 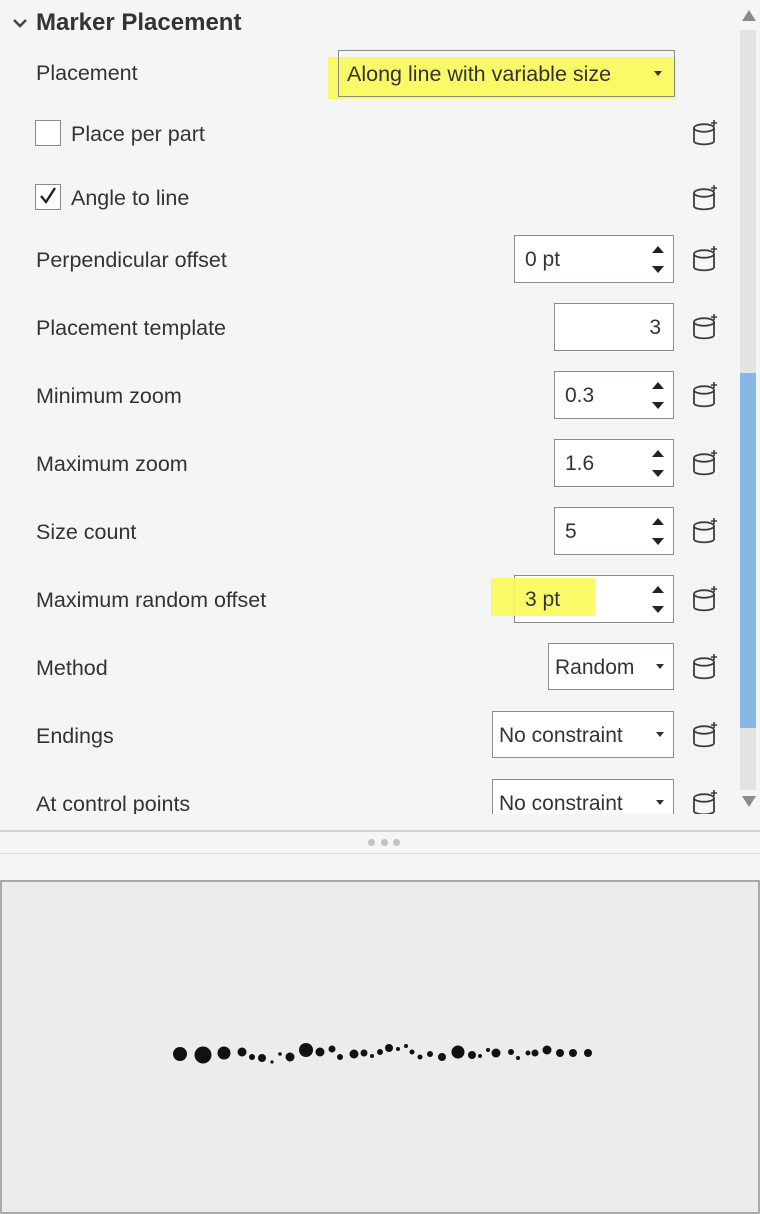 I want to click on at-control-points-label: At control points, so click(x=113, y=803).